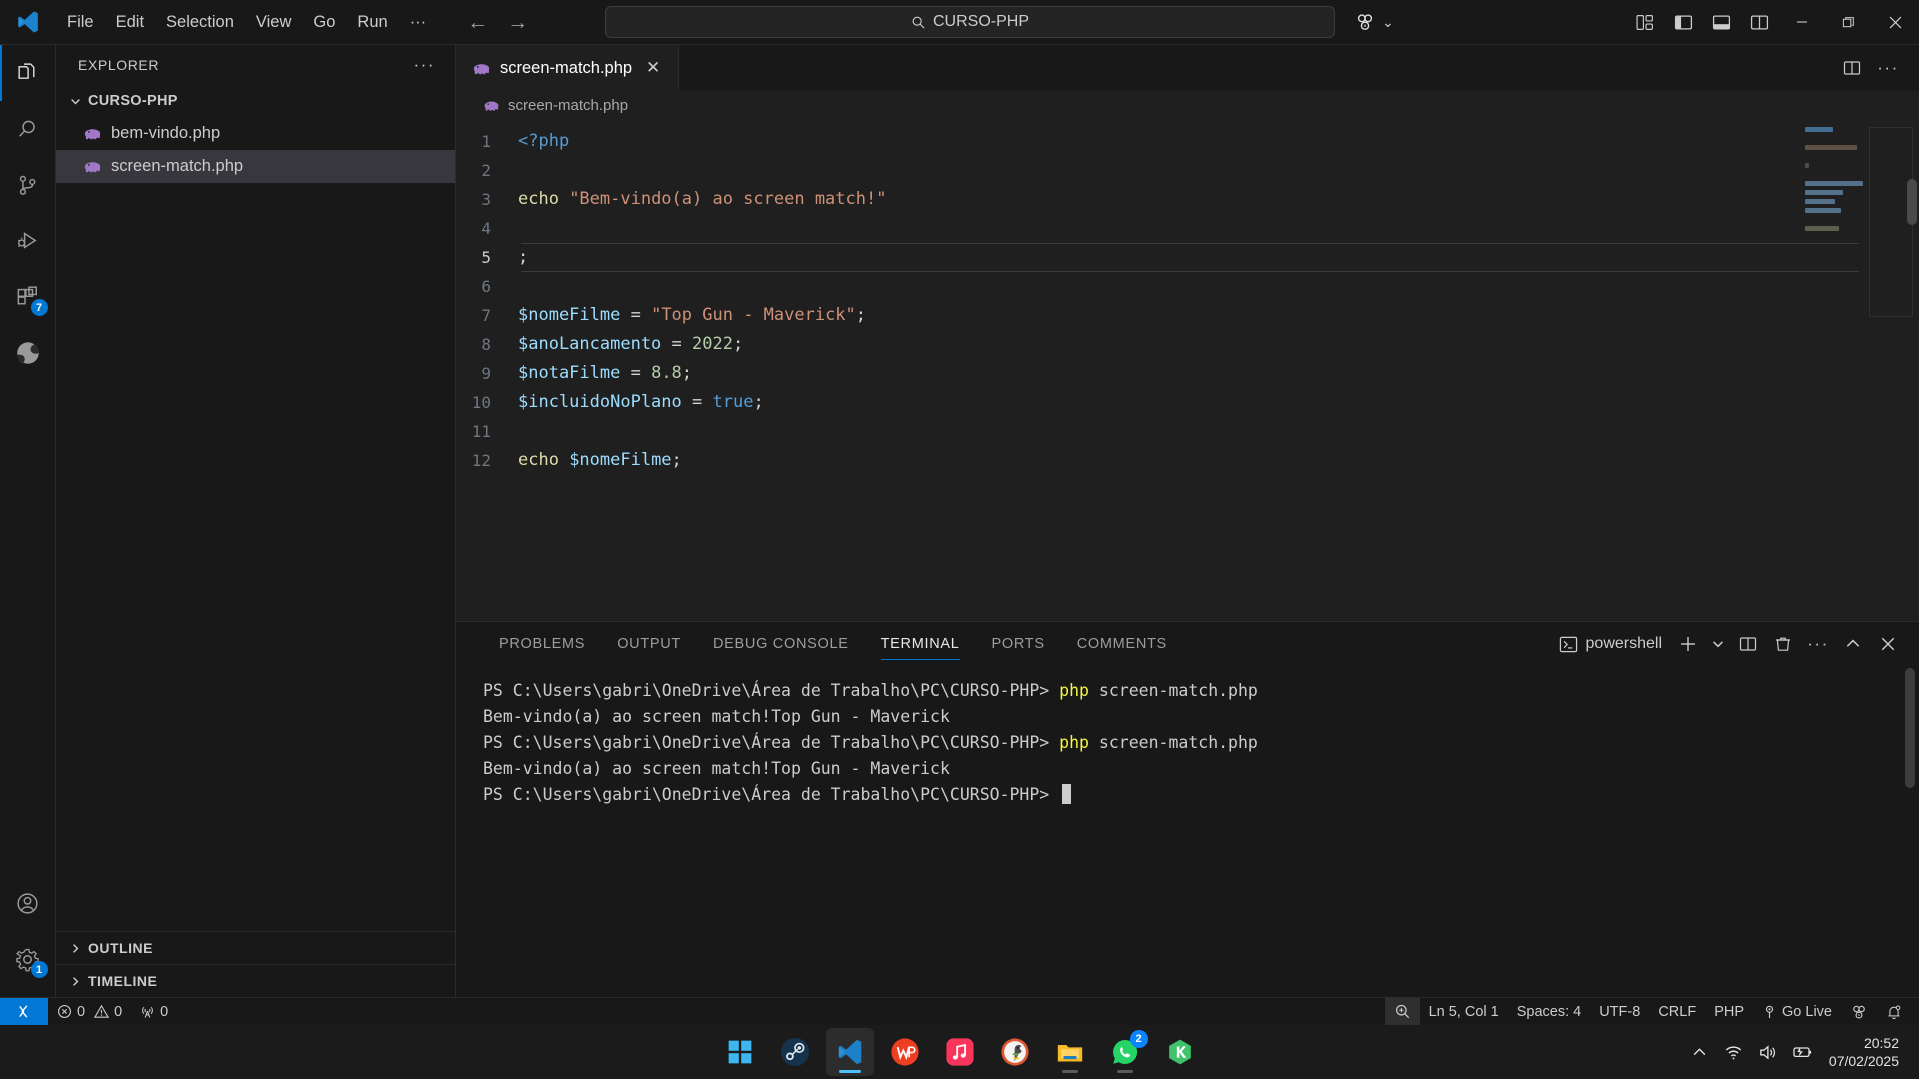  What do you see at coordinates (1718, 644) in the screenshot?
I see `terminal-dropdown-icon` at bounding box center [1718, 644].